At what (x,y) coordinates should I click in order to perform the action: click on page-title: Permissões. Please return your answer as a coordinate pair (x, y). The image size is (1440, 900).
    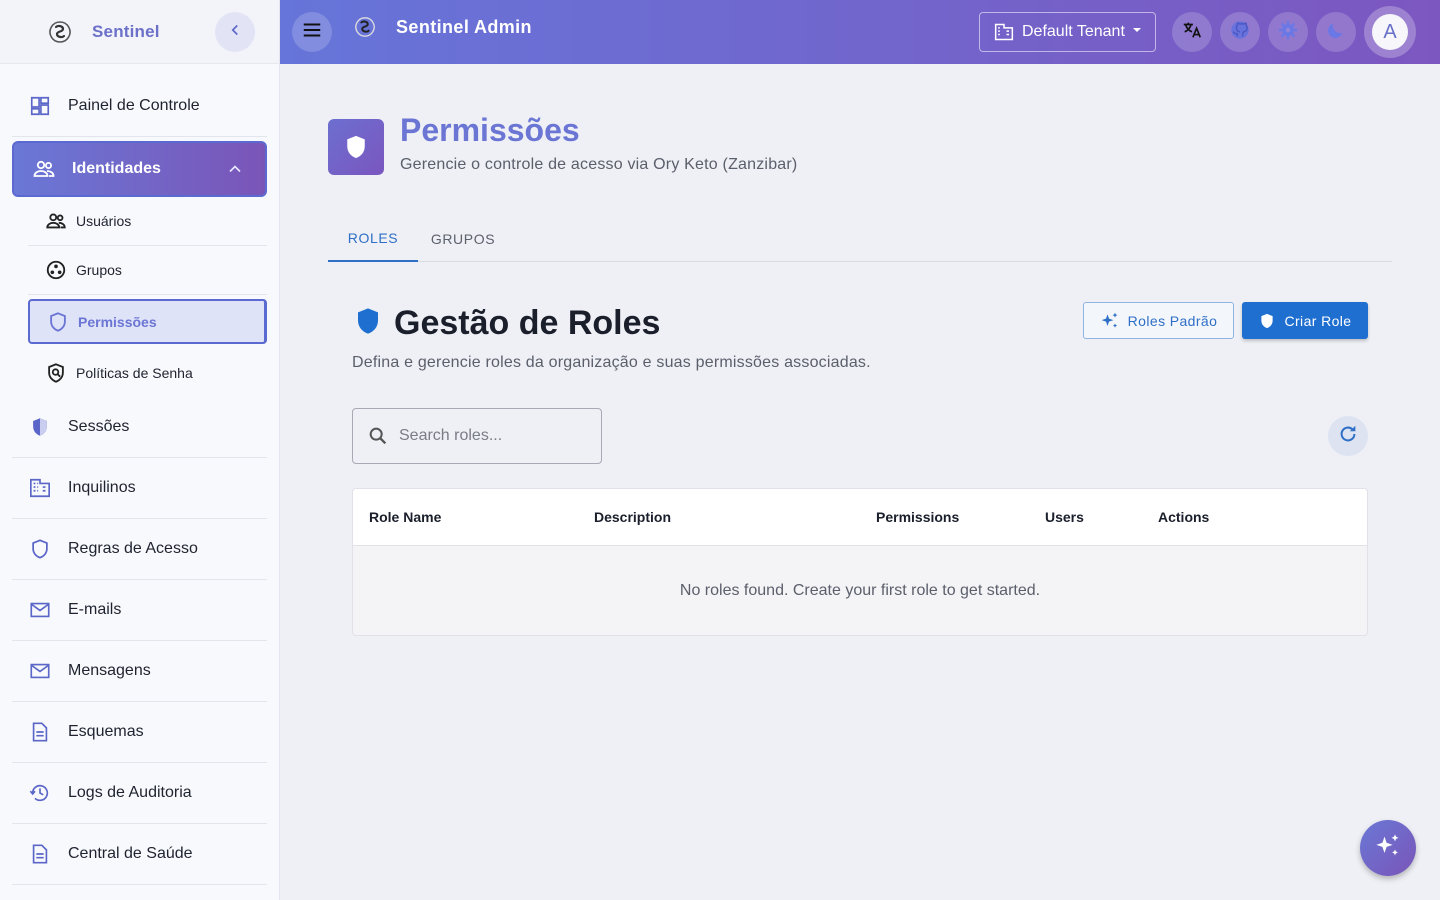
    Looking at the image, I should click on (490, 130).